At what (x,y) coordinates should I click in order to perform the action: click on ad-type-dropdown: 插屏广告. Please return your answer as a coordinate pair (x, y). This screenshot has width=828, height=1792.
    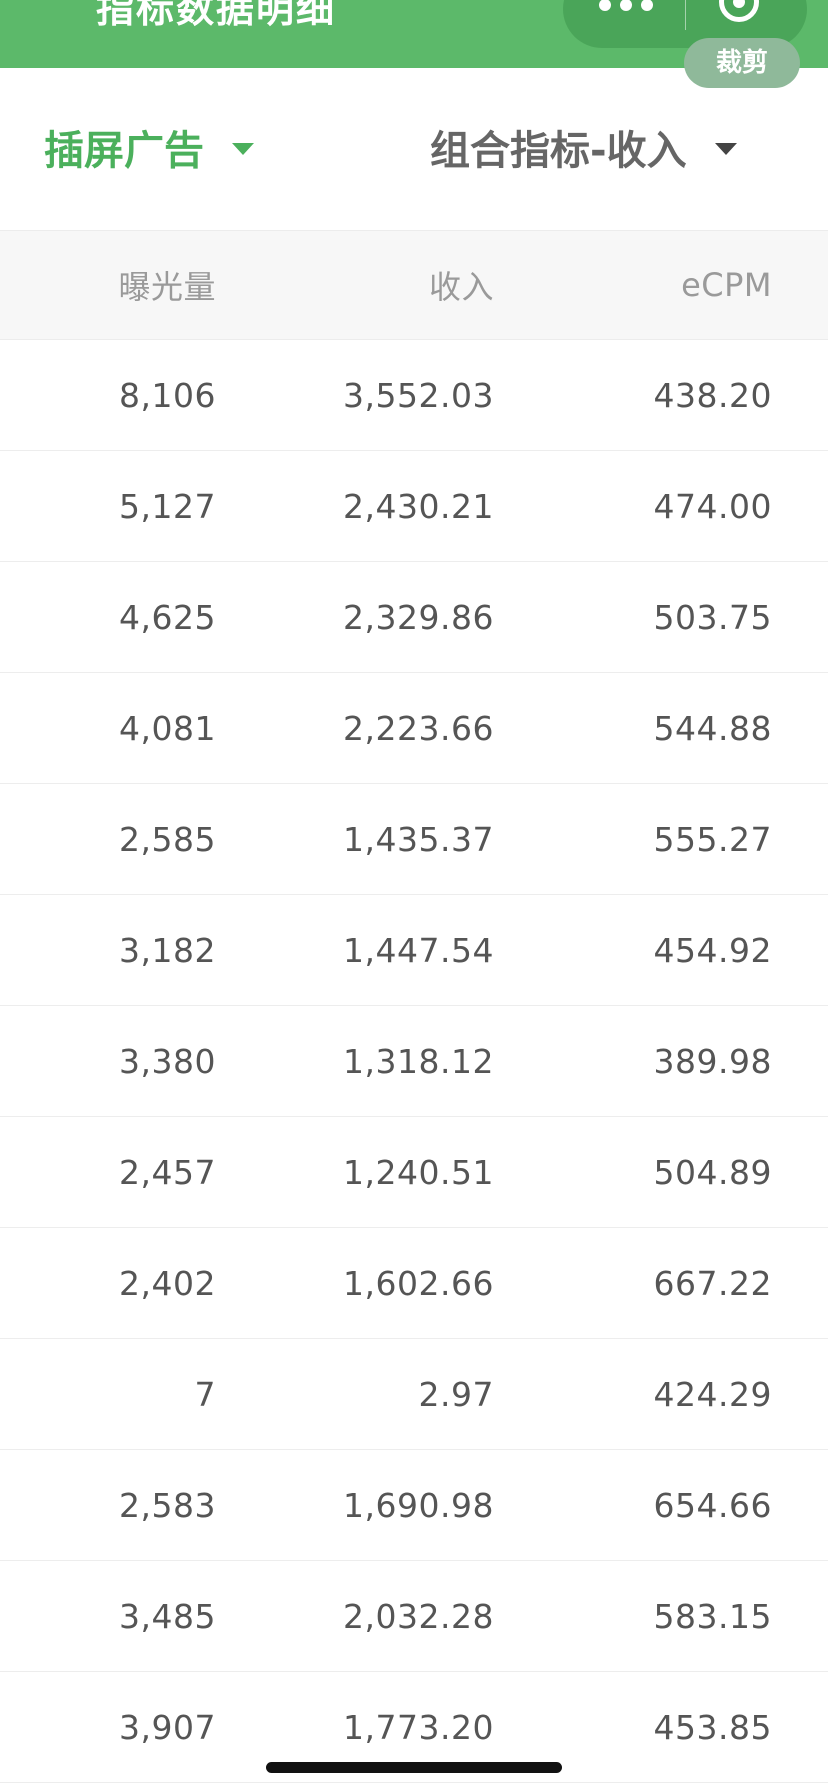
    Looking at the image, I should click on (149, 151).